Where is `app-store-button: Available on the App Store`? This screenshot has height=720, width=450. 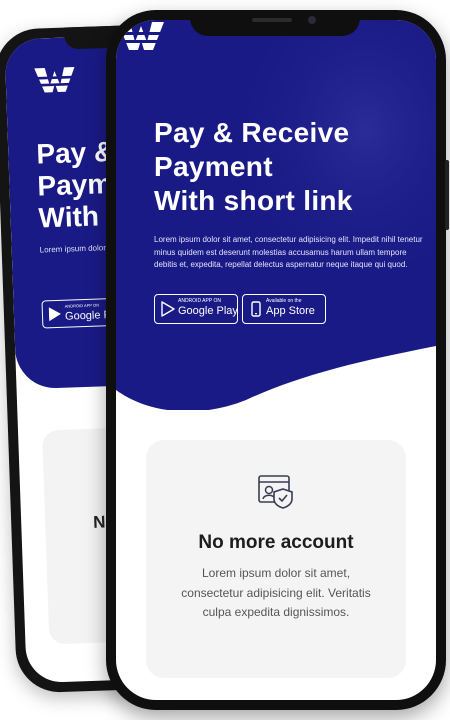 app-store-button: Available on the App Store is located at coordinates (284, 309).